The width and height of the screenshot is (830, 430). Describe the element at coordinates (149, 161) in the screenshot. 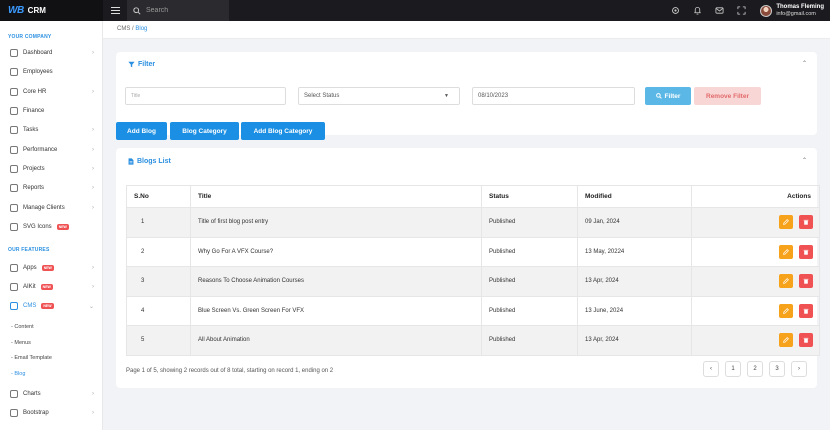

I see `blogs-list-title: Blogs List` at that location.